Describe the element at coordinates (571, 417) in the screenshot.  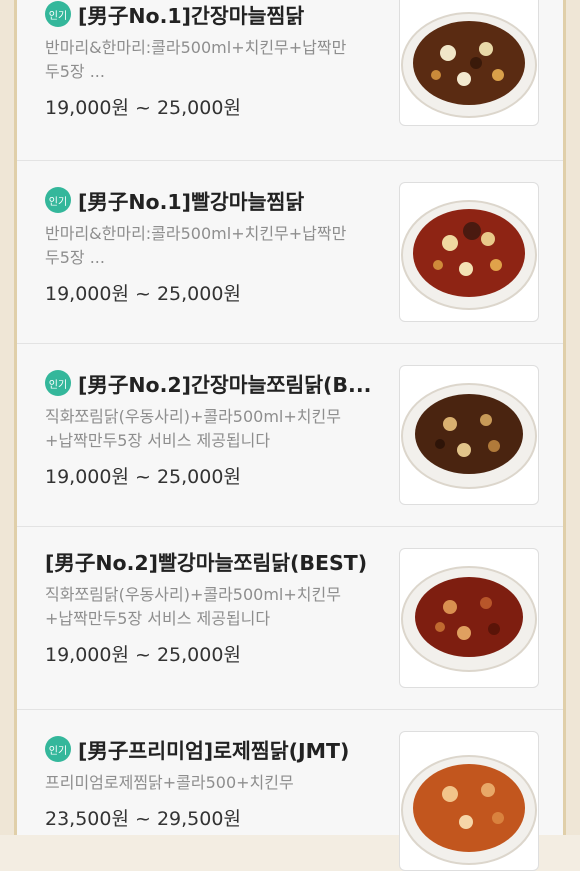
I see `right-frame-border` at that location.